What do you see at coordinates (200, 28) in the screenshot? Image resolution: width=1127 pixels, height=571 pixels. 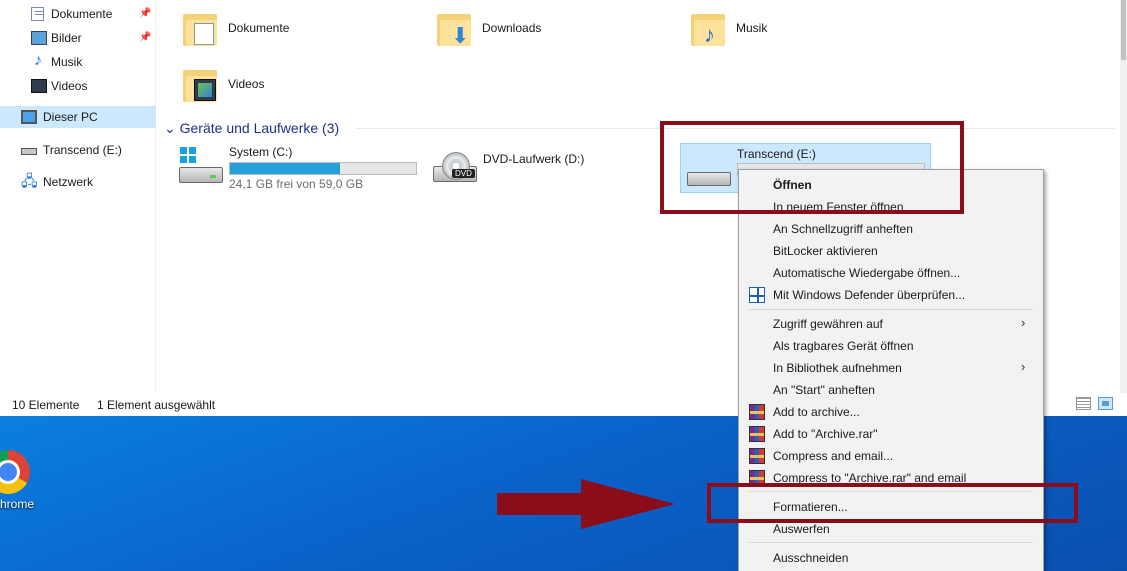 I see `documents-folder-icon` at bounding box center [200, 28].